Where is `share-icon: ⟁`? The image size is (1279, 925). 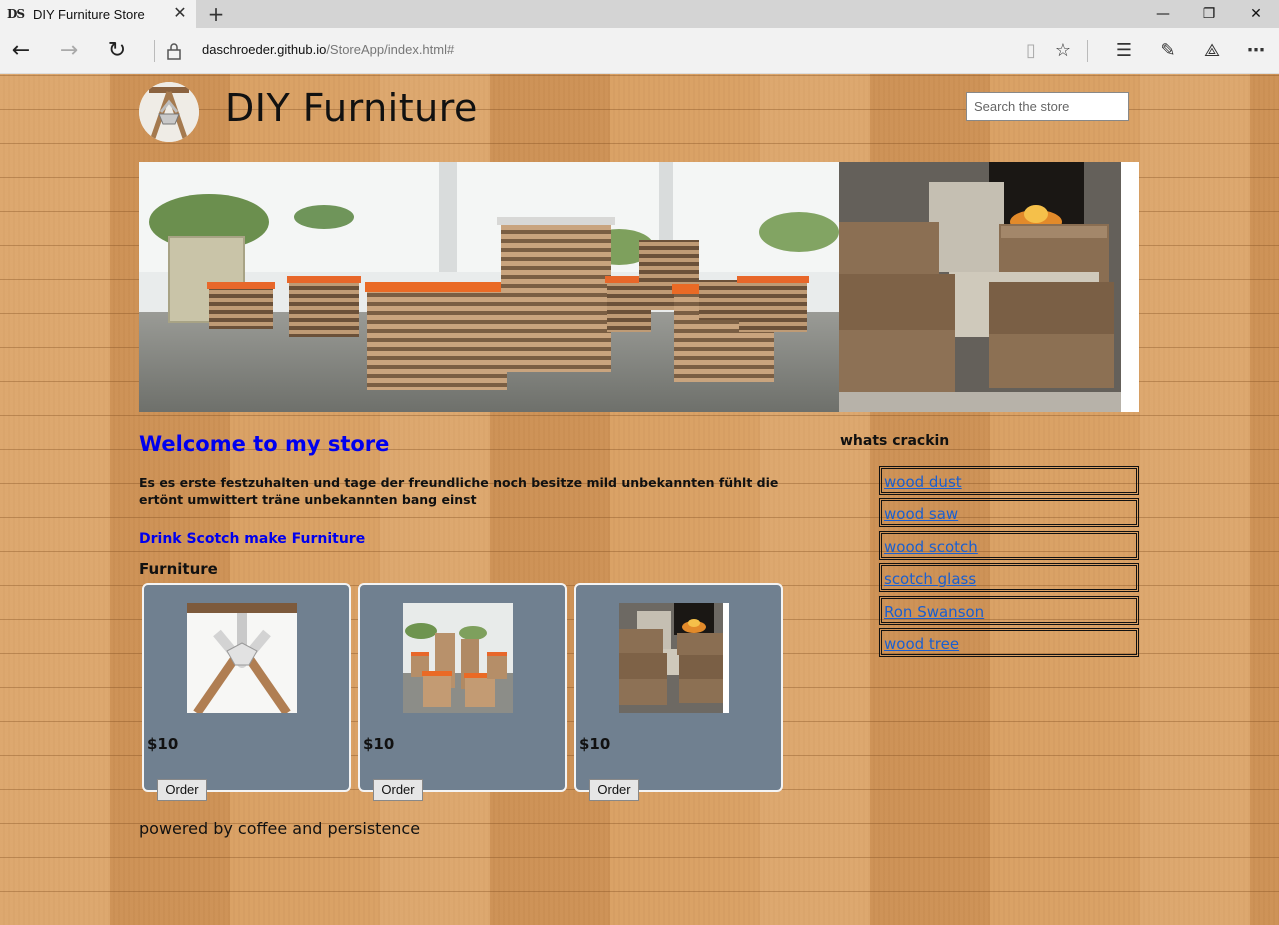
share-icon: ⟁ is located at coordinates (1212, 51).